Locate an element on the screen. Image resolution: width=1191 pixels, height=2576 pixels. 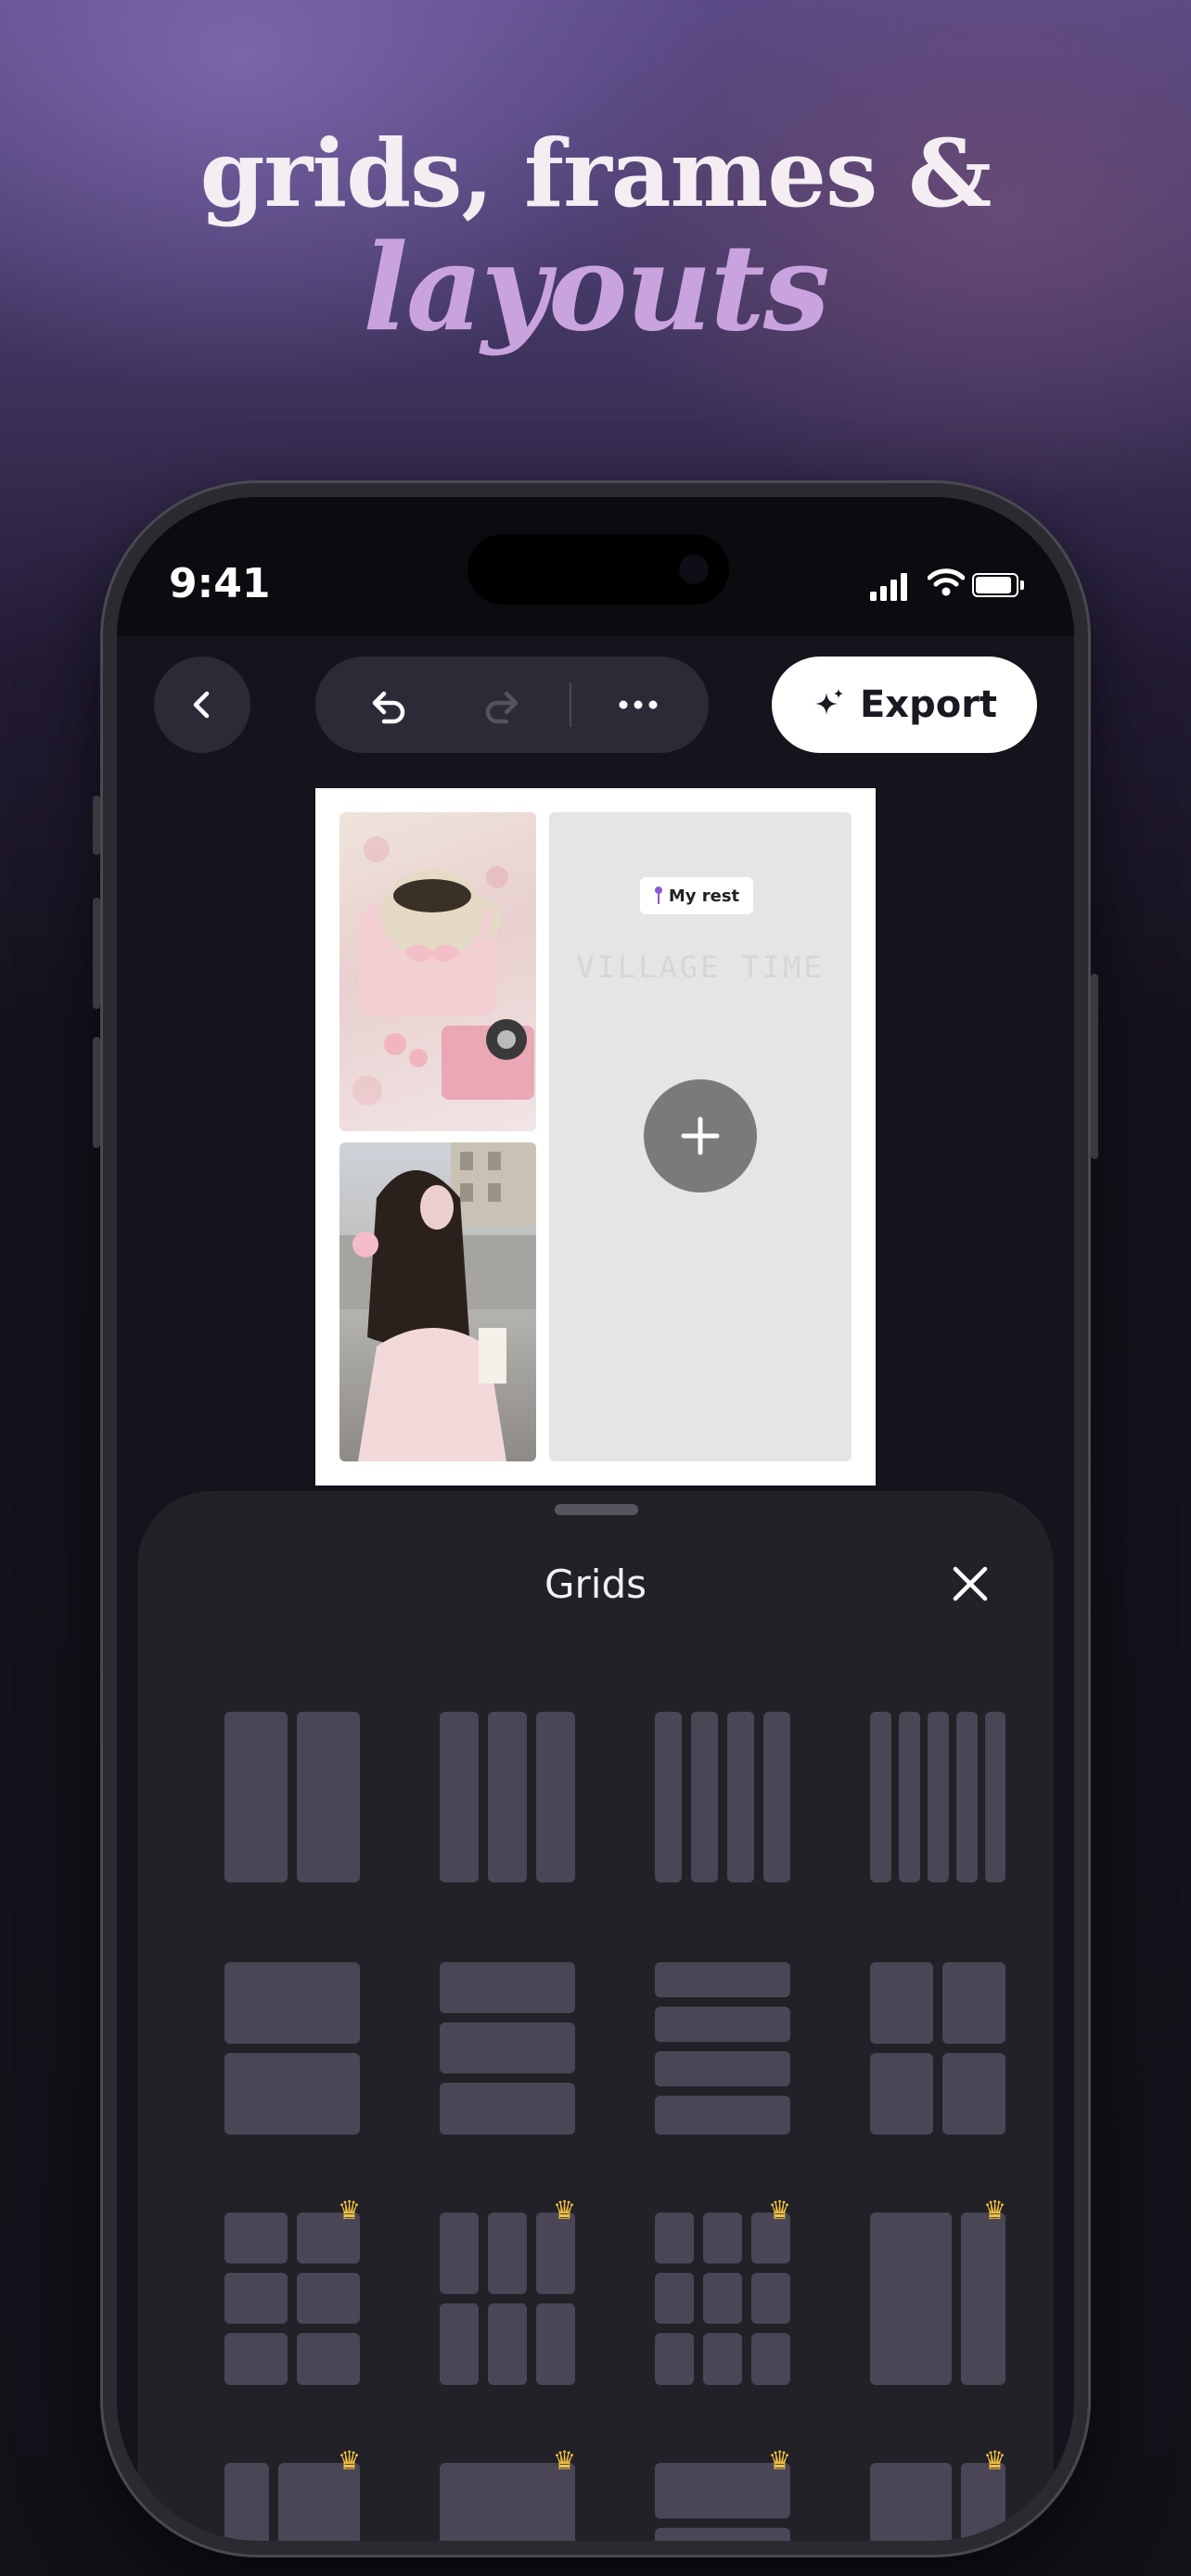
empty-cell: My rest VILLAGE TIME is located at coordinates (701, 1136).